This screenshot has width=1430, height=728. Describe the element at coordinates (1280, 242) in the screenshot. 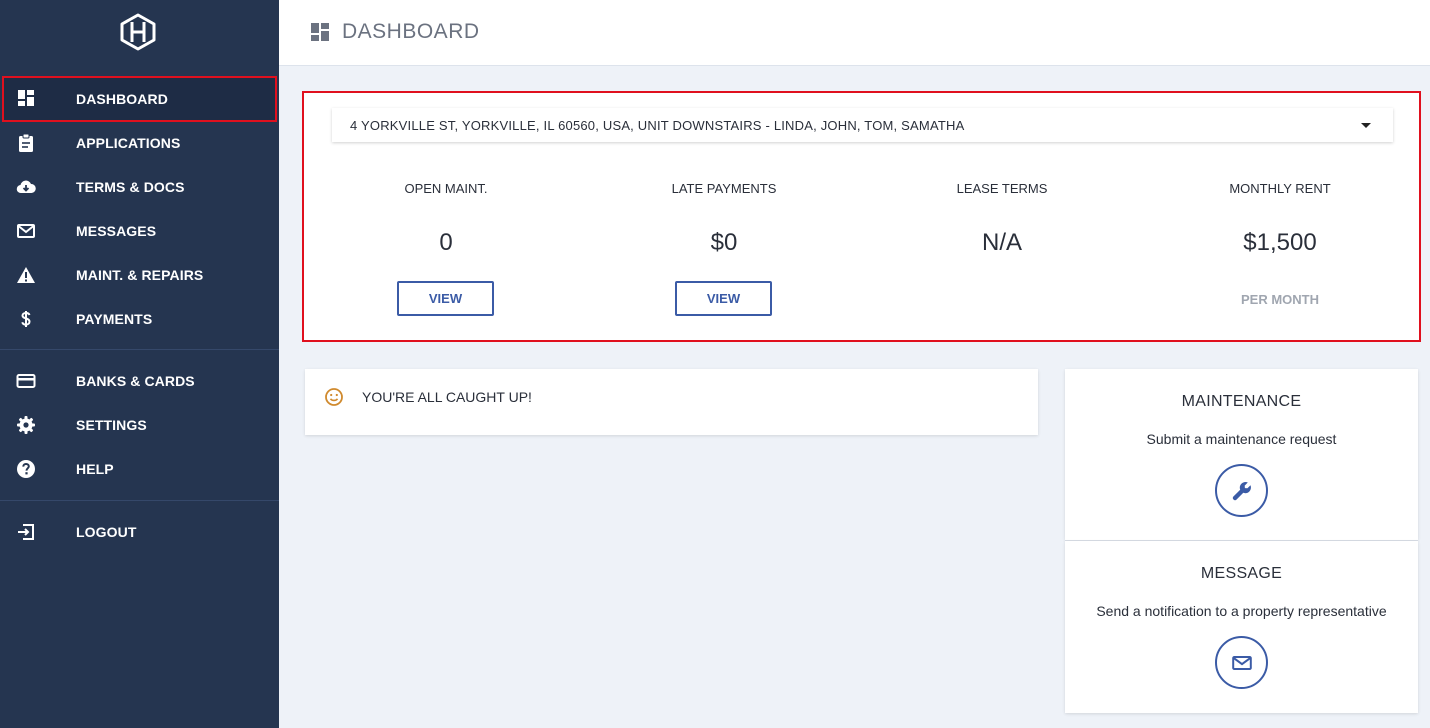

I see `stat-value: $1,500` at that location.